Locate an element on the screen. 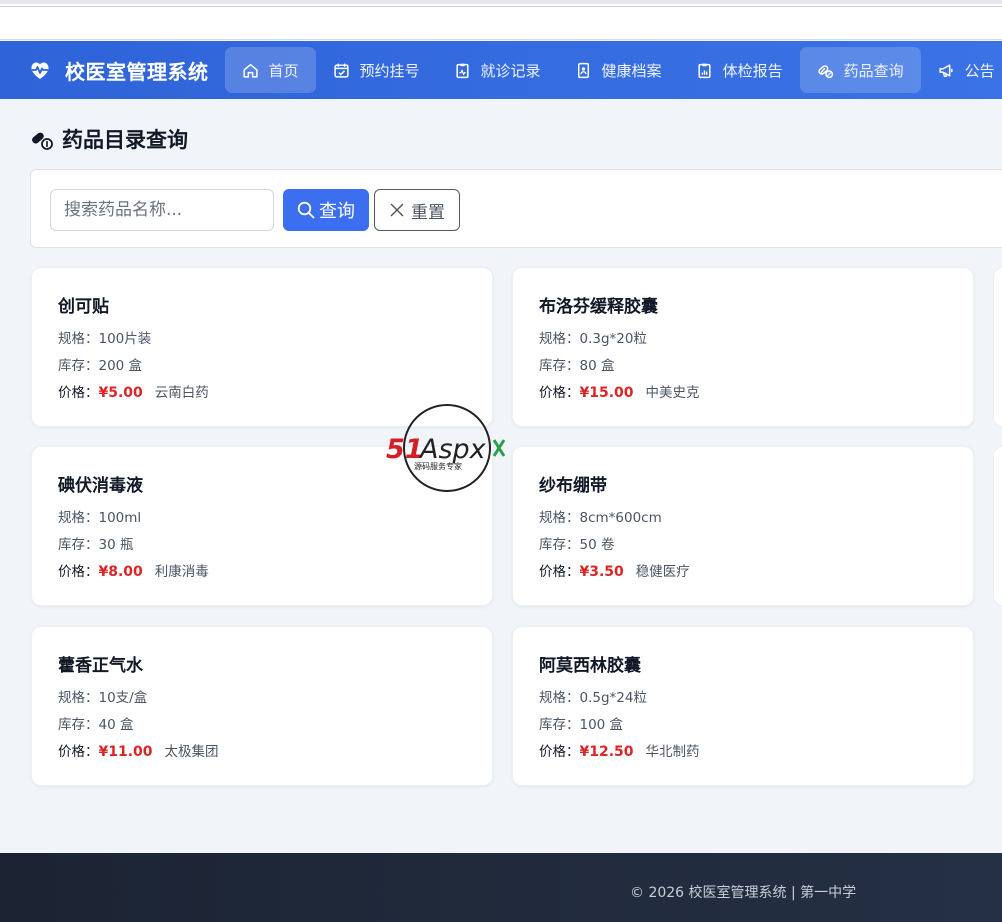 This screenshot has height=922, width=1002. stock-row: 库存：50 卷 is located at coordinates (743, 545).